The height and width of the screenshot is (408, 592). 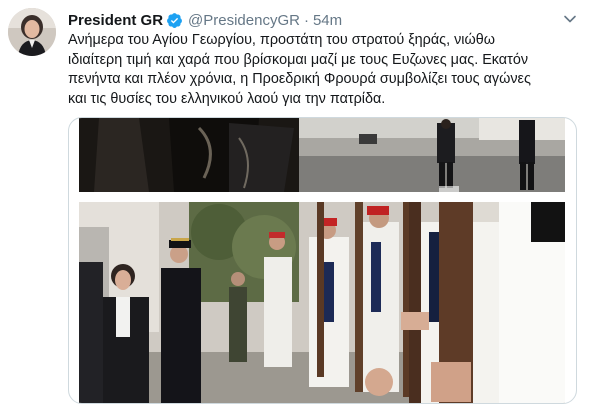 What do you see at coordinates (244, 20) in the screenshot?
I see `user-handle: @PresidencyGR` at bounding box center [244, 20].